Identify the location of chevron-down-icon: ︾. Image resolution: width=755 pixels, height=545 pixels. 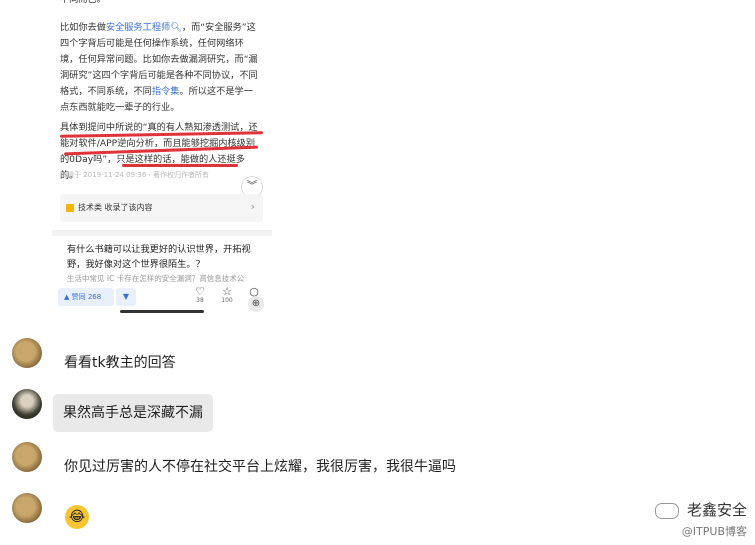
(252, 186).